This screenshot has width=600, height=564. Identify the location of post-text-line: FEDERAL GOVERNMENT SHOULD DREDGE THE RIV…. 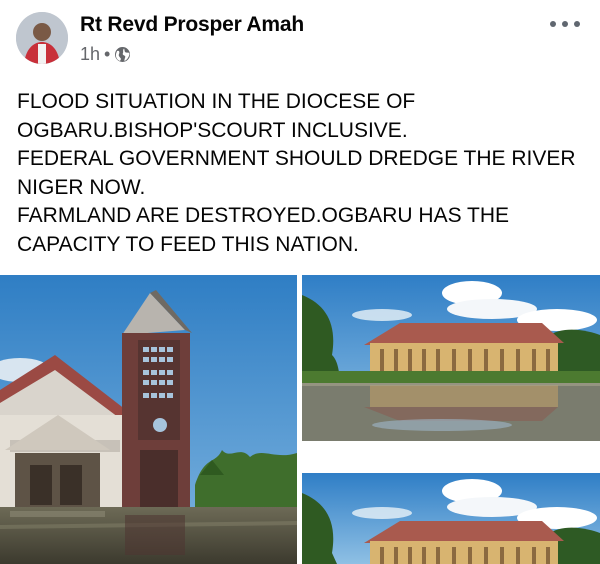
(296, 158).